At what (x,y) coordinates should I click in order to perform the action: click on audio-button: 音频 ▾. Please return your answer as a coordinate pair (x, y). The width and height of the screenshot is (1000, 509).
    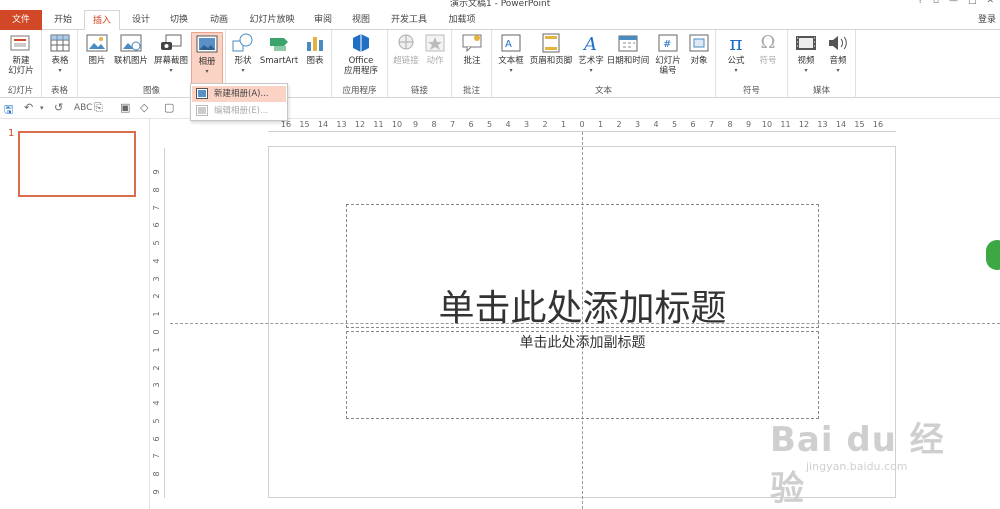
    Looking at the image, I should click on (838, 54).